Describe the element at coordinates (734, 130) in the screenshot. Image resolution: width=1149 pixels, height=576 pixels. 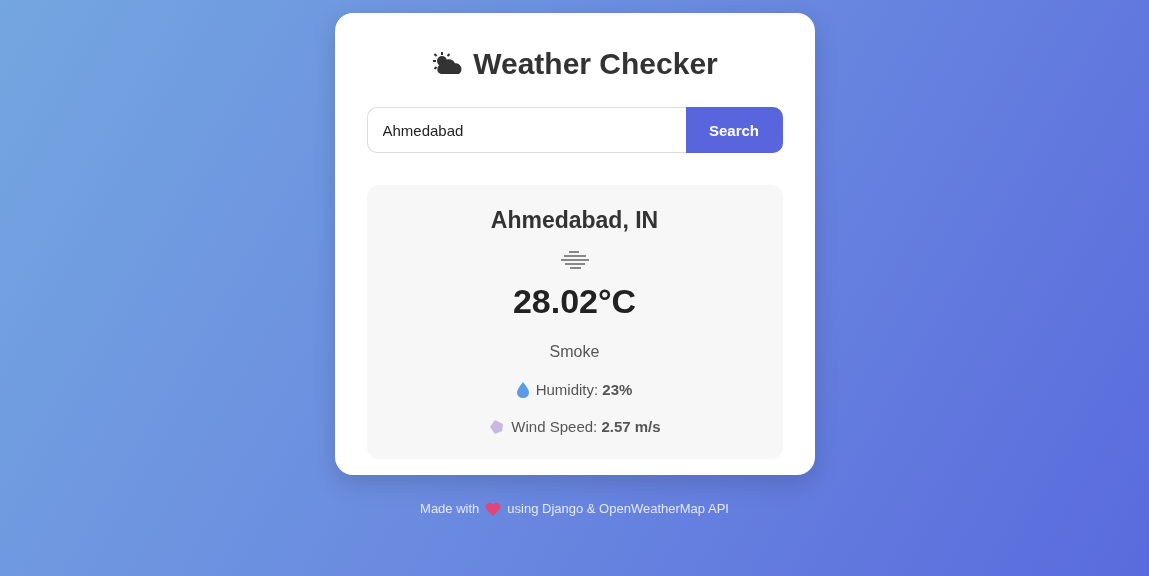
I see `search-button: Search` at that location.